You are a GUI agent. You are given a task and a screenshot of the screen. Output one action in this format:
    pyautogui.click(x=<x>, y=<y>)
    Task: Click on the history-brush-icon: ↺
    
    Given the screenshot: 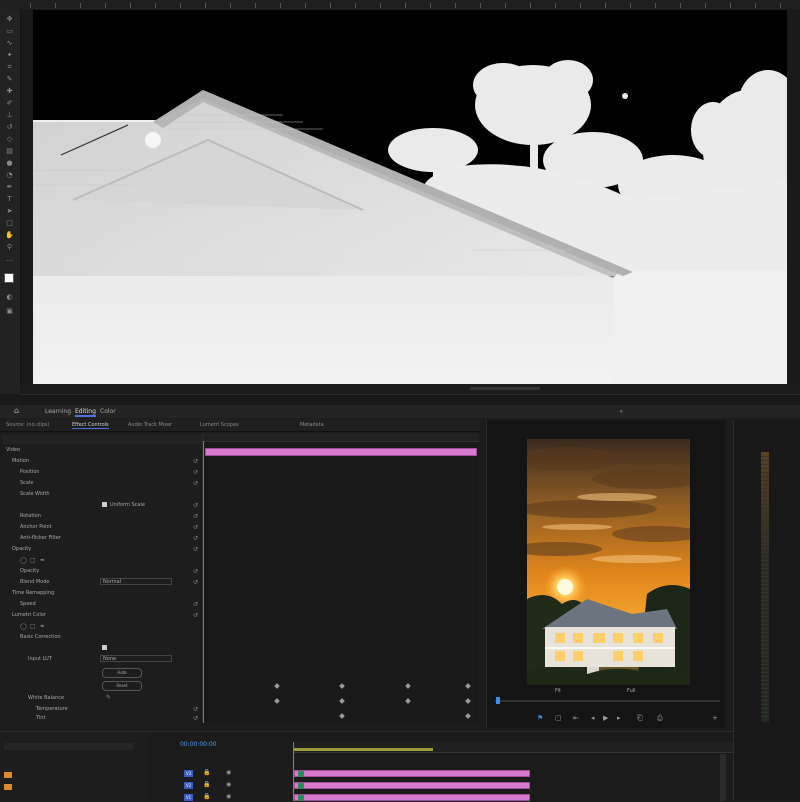 What is the action you would take?
    pyautogui.click(x=9, y=127)
    